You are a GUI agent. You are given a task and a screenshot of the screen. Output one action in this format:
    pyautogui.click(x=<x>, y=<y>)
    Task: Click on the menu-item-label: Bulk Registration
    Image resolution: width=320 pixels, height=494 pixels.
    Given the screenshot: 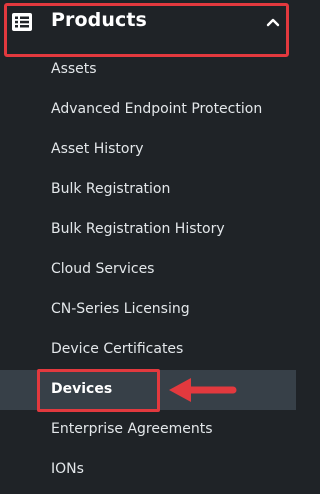 What is the action you would take?
    pyautogui.click(x=111, y=189)
    